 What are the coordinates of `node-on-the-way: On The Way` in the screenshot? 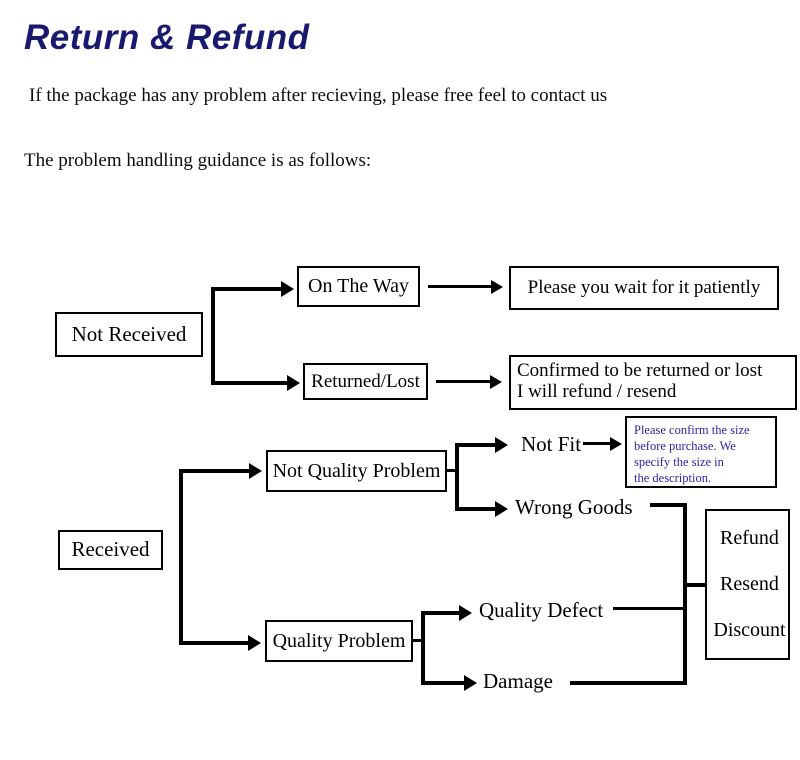 It's located at (358, 286).